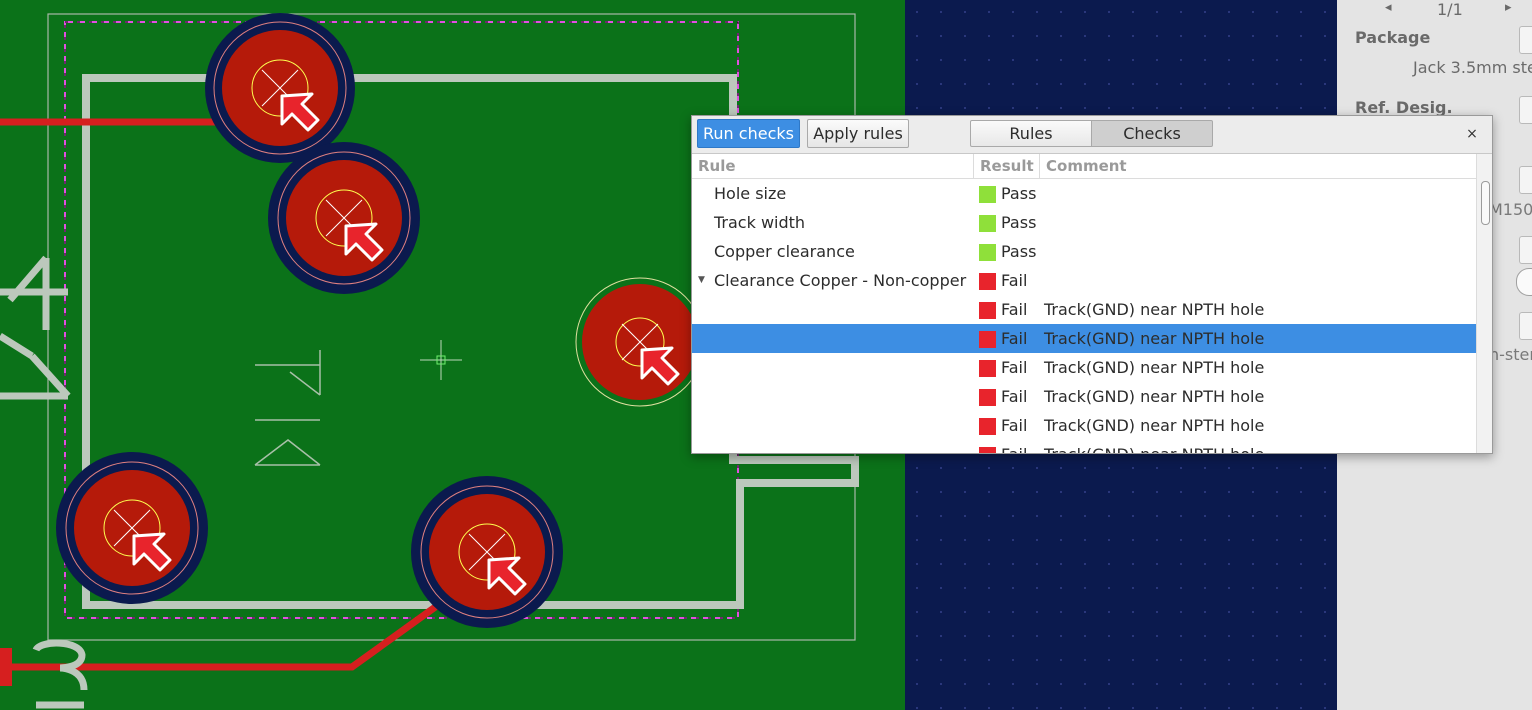 The width and height of the screenshot is (1532, 710). I want to click on silkscreen-ref-left, so click(35, 327).